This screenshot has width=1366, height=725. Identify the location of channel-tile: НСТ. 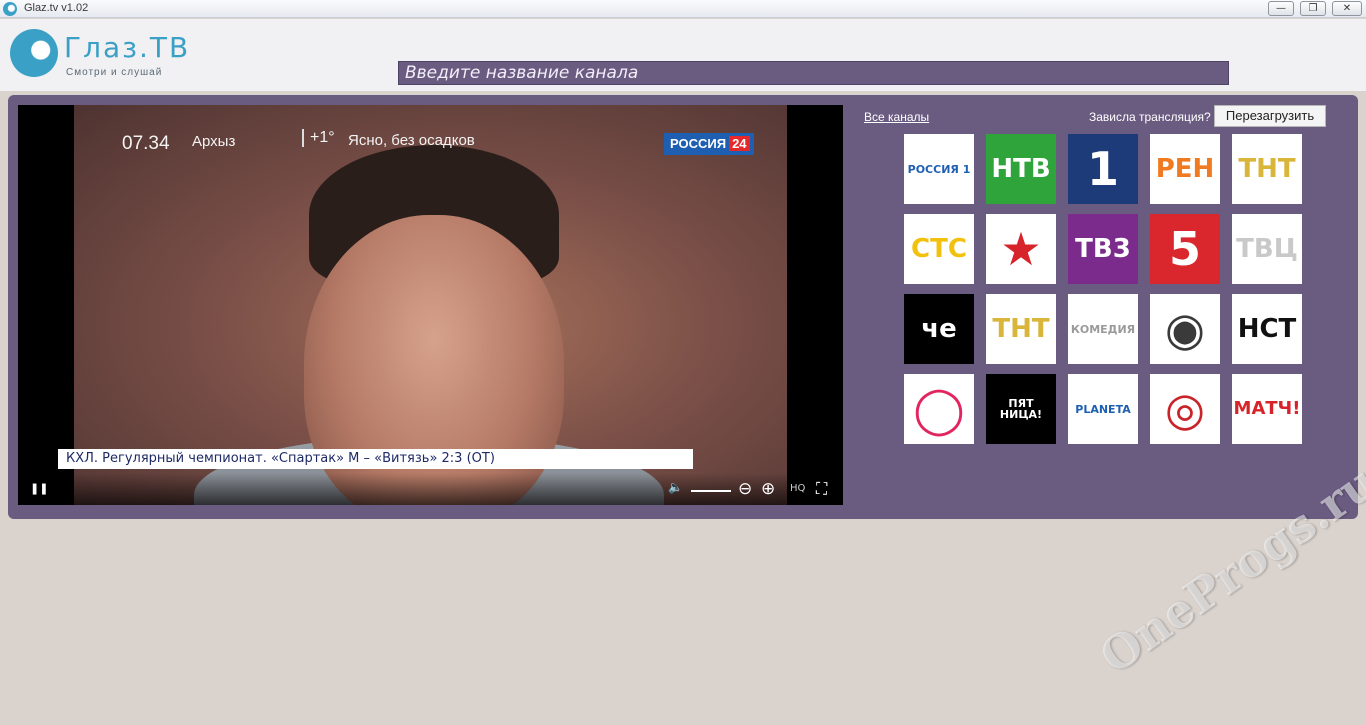
(1267, 329).